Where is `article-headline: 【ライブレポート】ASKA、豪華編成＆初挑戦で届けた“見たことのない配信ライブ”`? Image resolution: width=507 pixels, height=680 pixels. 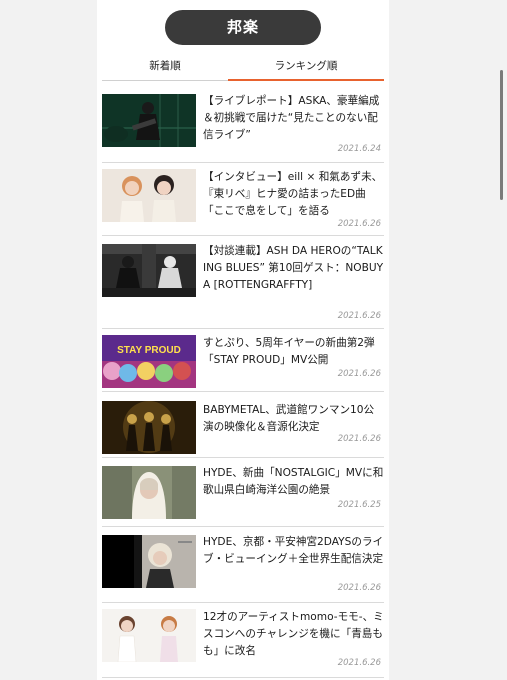 article-headline: 【ライブレポート】ASKA、豪華編成＆初挑戦で届けた“見たことのない配信ライブ” is located at coordinates (293, 118).